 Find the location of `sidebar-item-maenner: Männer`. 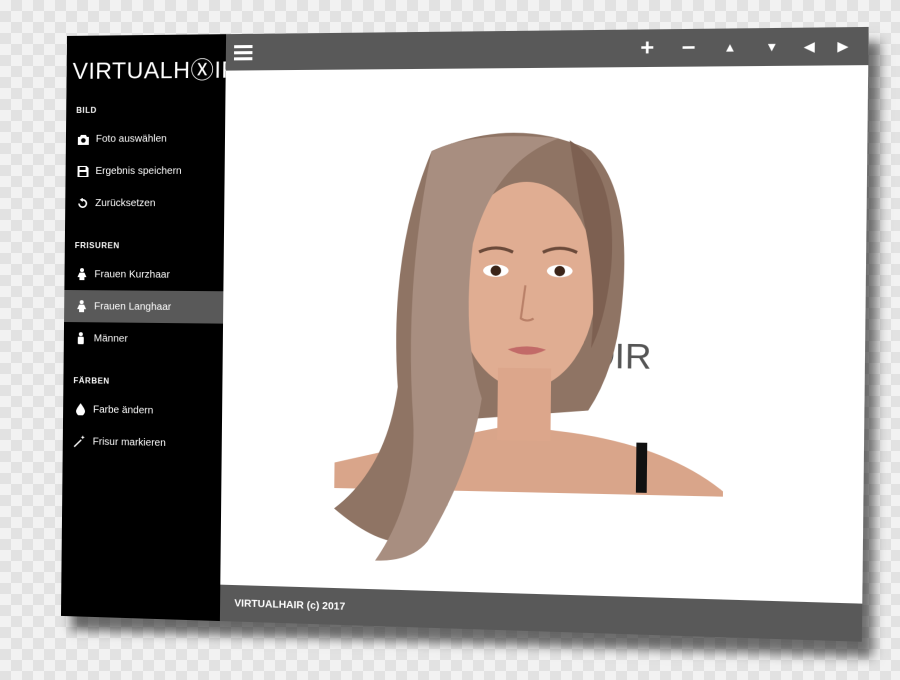

sidebar-item-maenner: Männer is located at coordinates (143, 339).